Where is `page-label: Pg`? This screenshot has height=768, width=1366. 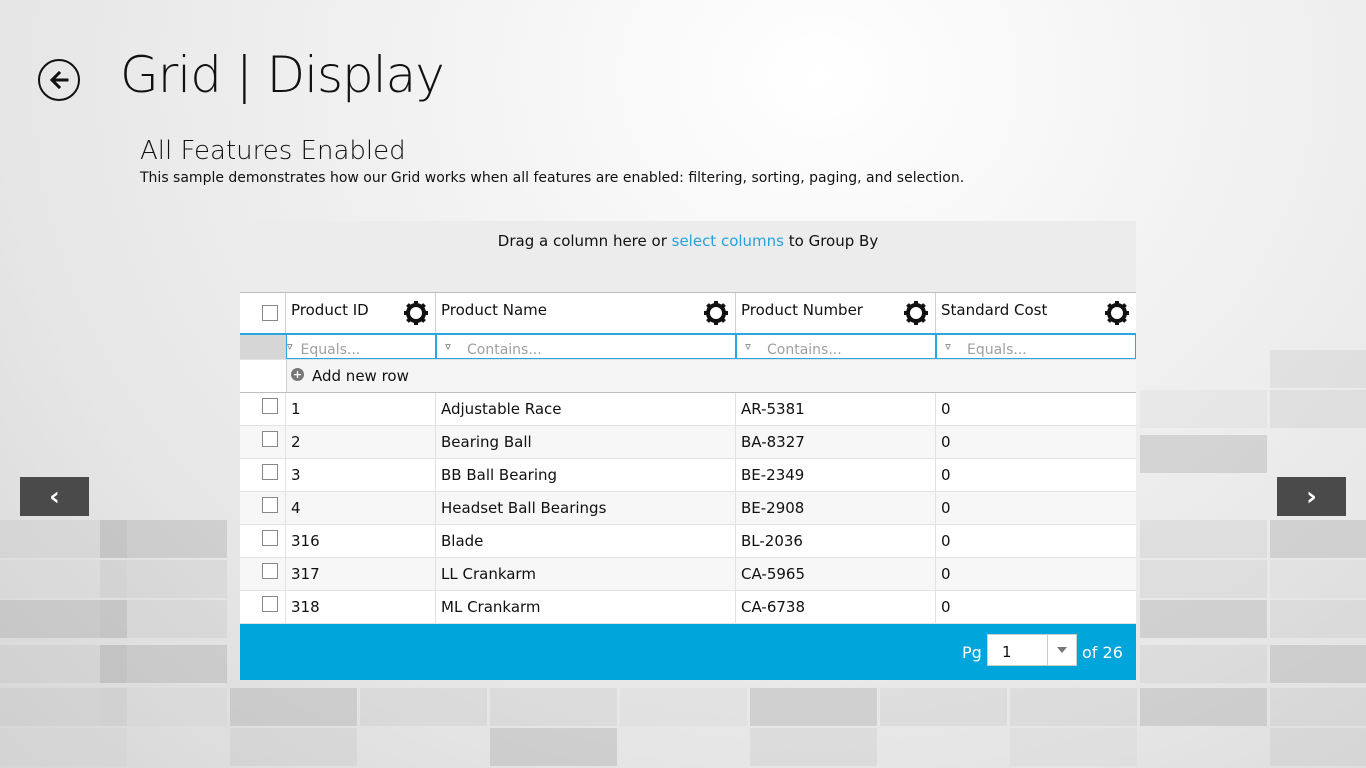 page-label: Pg is located at coordinates (972, 652).